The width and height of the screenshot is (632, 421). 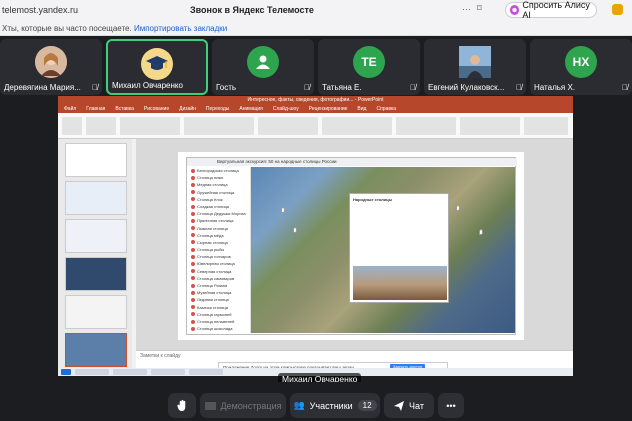 I want to click on ribbon-tab: Анимация, so click(x=251, y=109).